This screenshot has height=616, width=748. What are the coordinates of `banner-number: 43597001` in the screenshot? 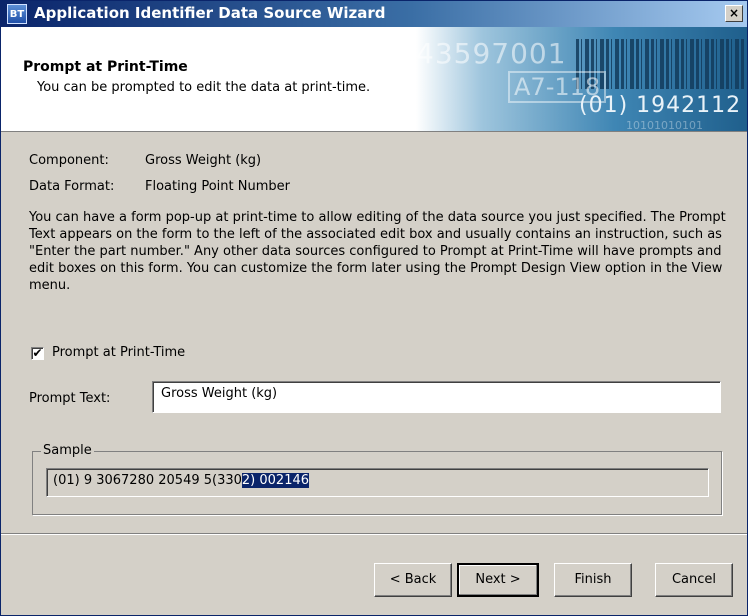 It's located at (491, 53).